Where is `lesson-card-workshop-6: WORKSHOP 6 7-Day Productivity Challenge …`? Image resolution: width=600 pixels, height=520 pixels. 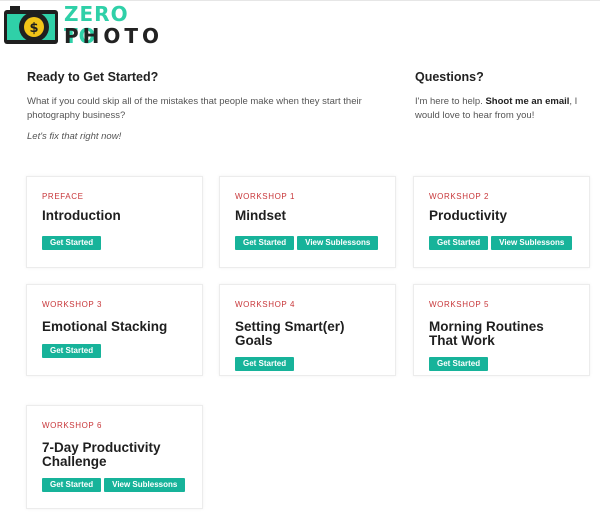 lesson-card-workshop-6: WORKSHOP 6 7-Day Productivity Challenge … is located at coordinates (114, 457).